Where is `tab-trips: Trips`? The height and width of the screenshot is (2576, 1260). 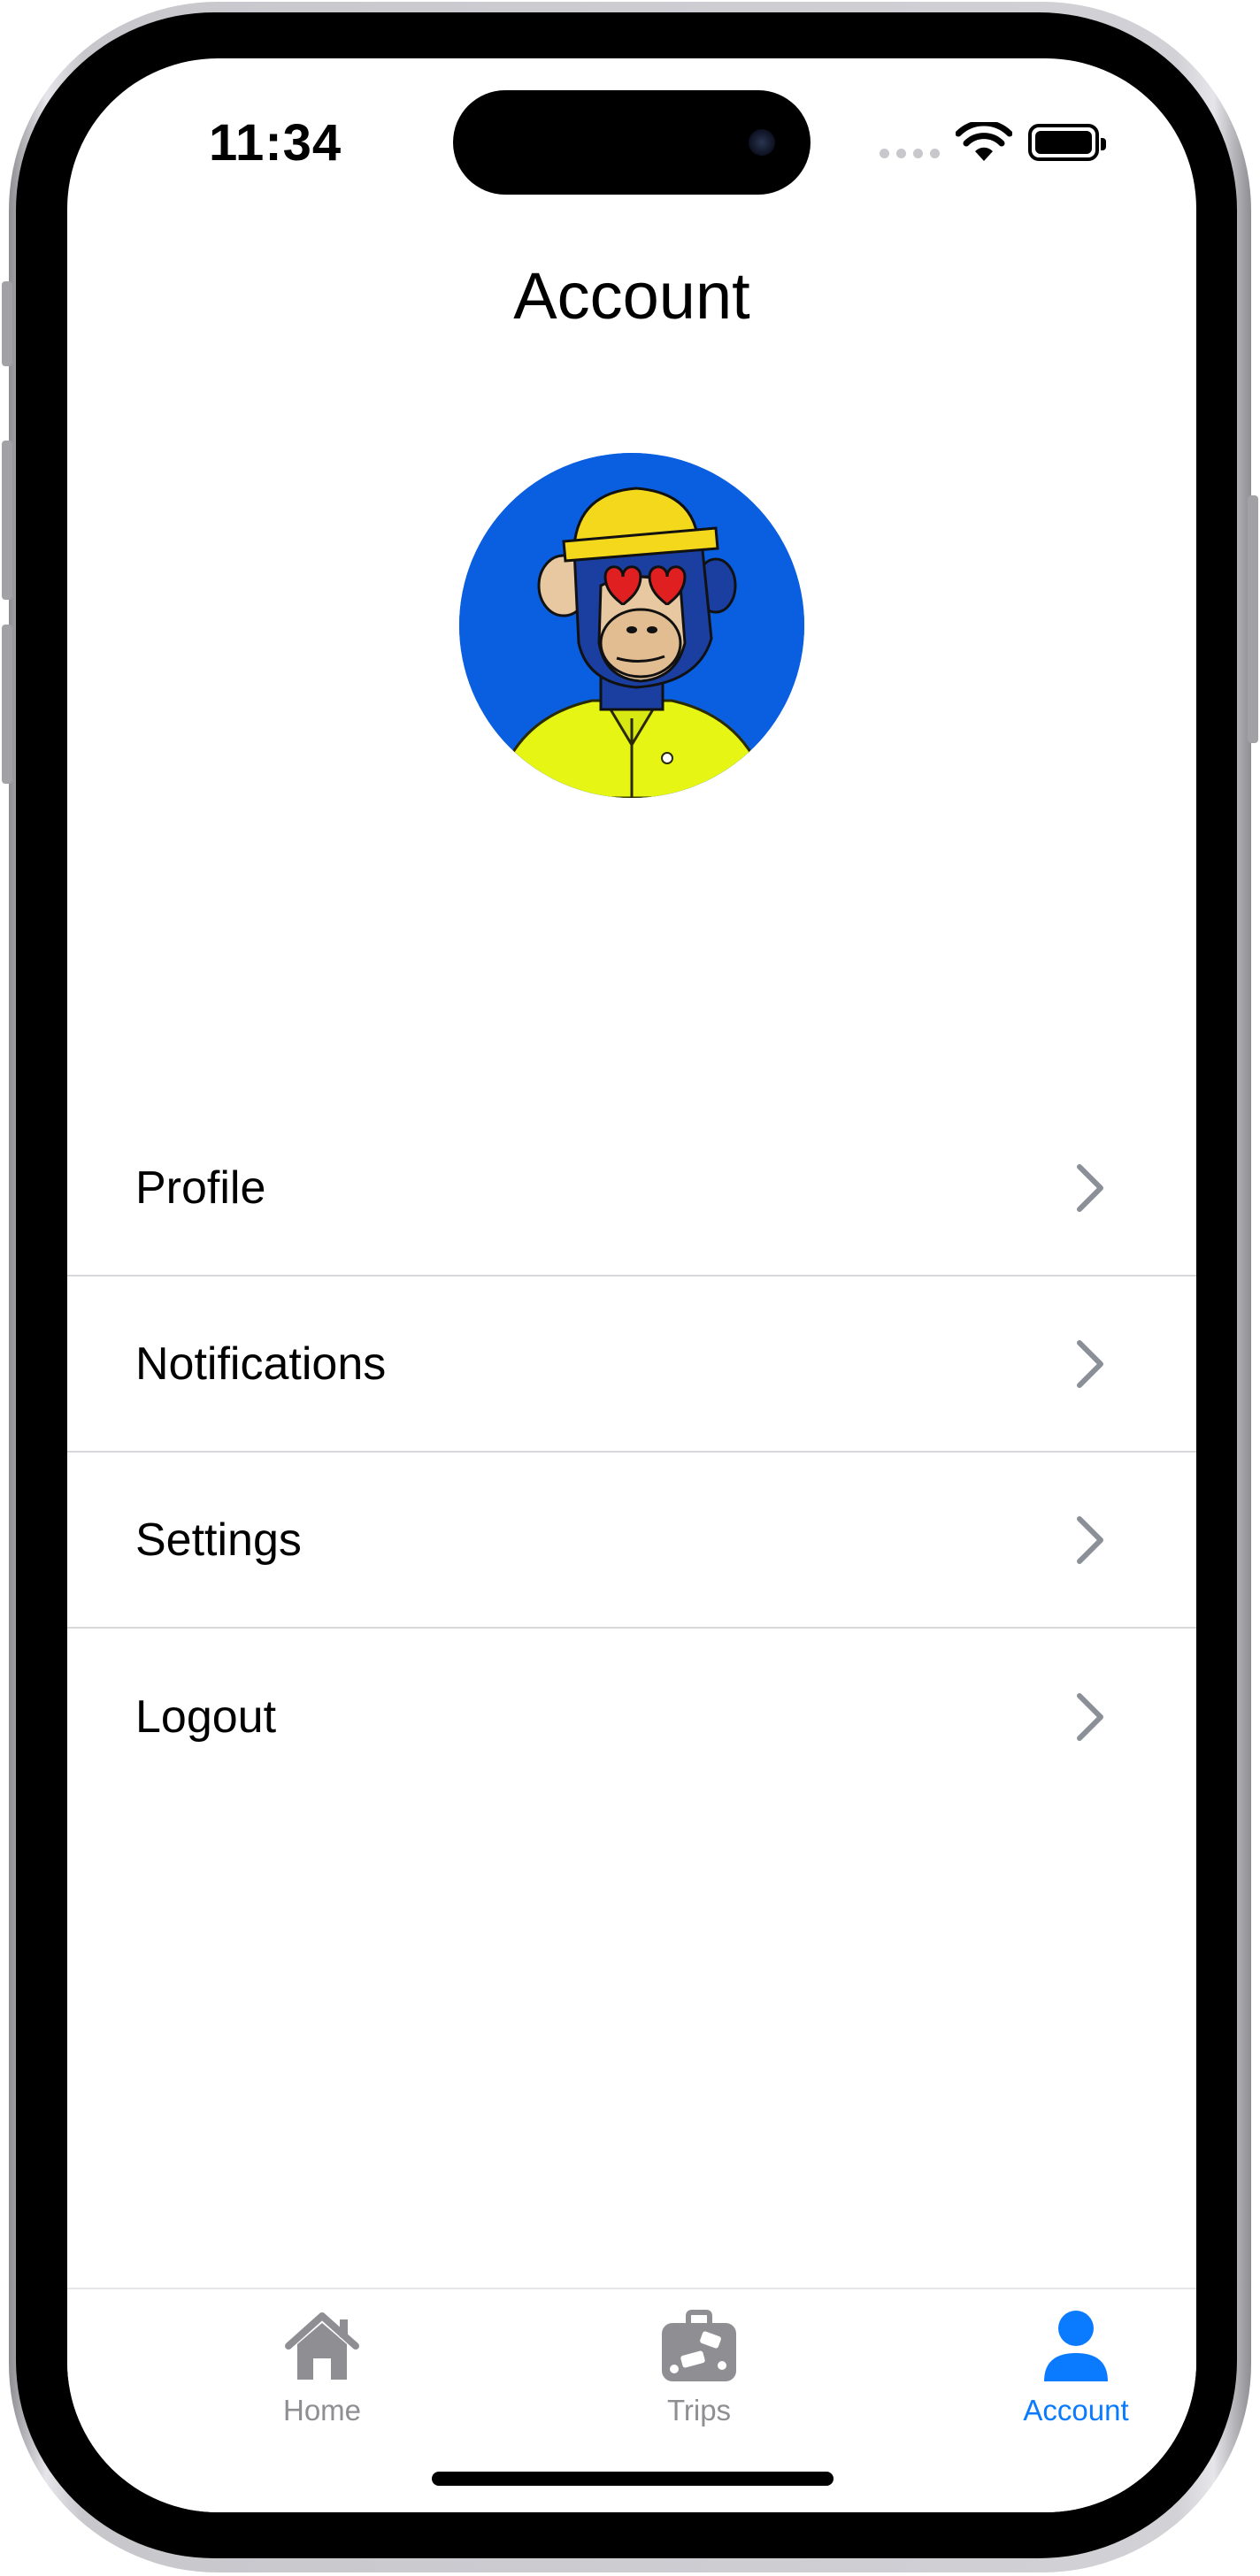
tab-trips: Trips is located at coordinates (699, 2369).